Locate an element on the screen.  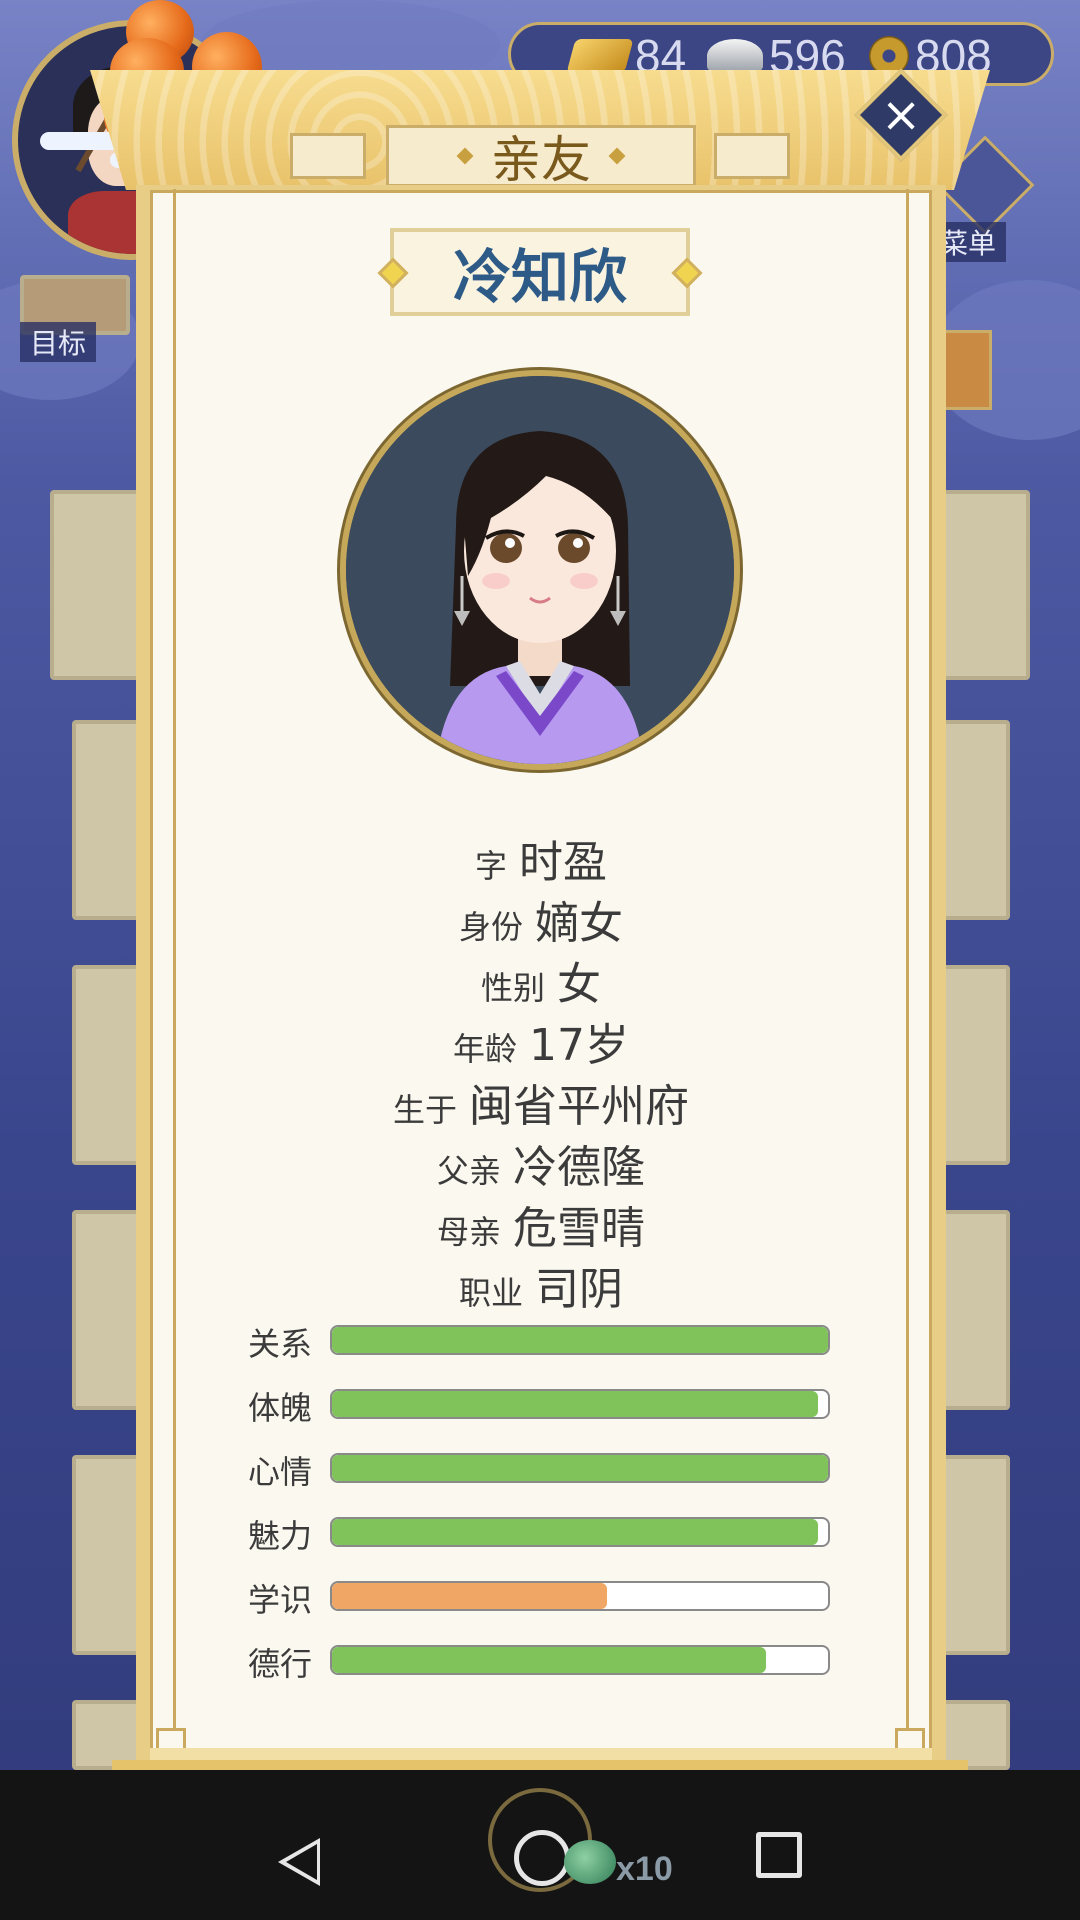
info-value: 闽省平州府 is located at coordinates (579, 1106).